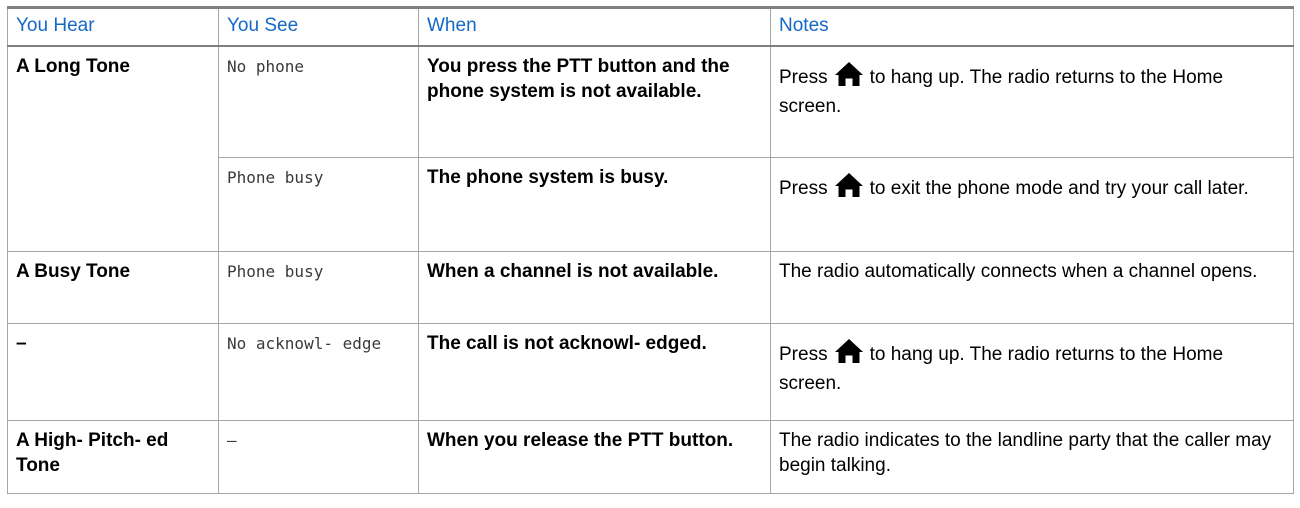 The height and width of the screenshot is (508, 1300). I want to click on you-hear-cell: A Busy Tone, so click(113, 287).